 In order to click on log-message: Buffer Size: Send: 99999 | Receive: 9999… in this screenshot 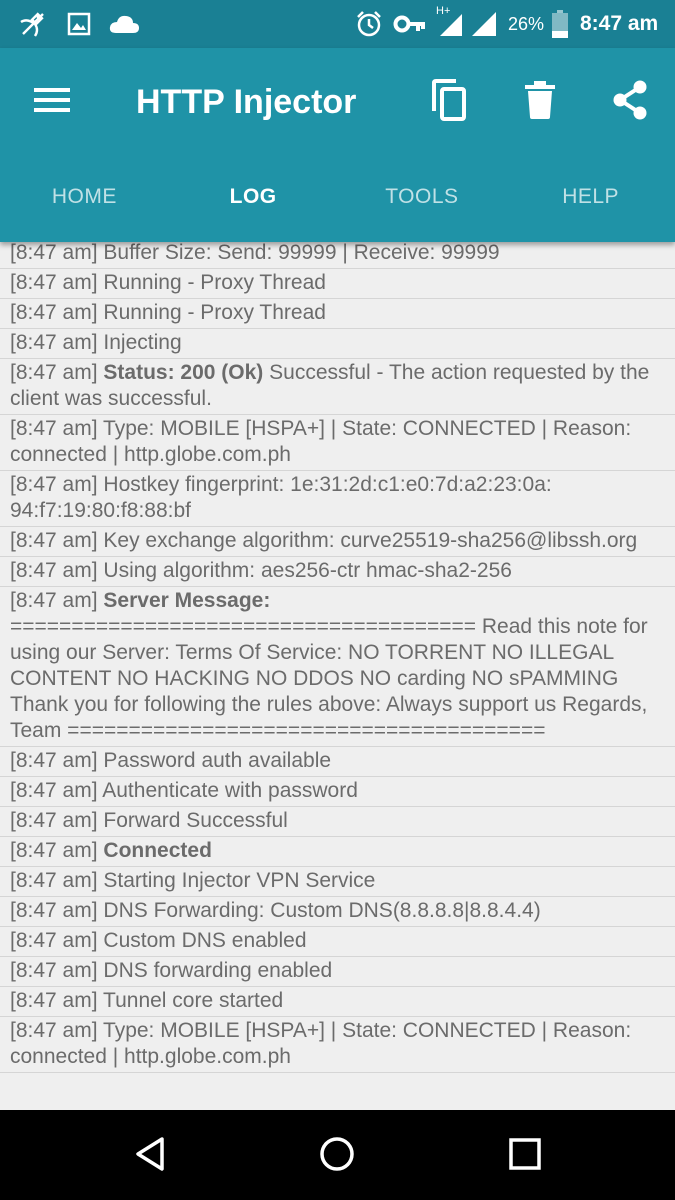, I will do `click(301, 253)`.